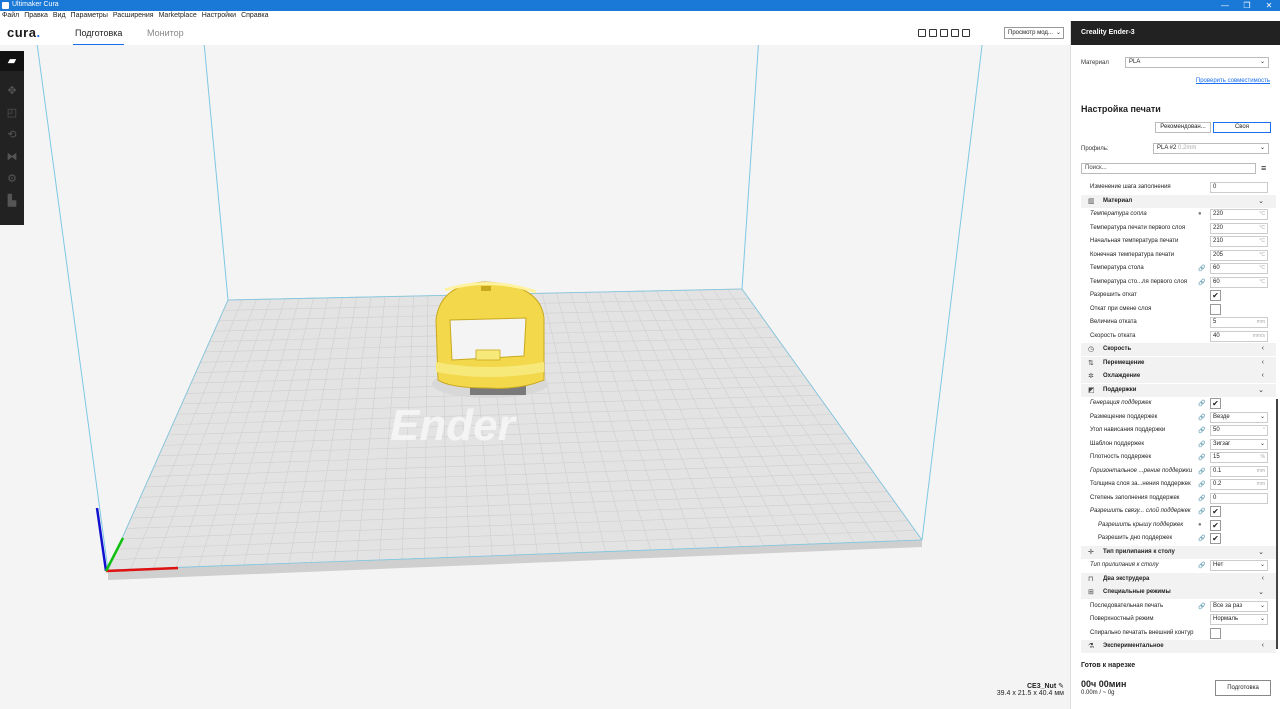 This screenshot has height=709, width=1280. Describe the element at coordinates (1124, 362) in the screenshot. I see `category-label: Перемещение` at that location.